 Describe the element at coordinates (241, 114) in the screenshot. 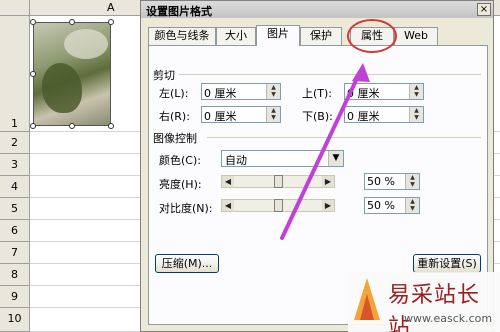

I see `crop-right-spinner: 0 厘米 ▲ ▼` at that location.